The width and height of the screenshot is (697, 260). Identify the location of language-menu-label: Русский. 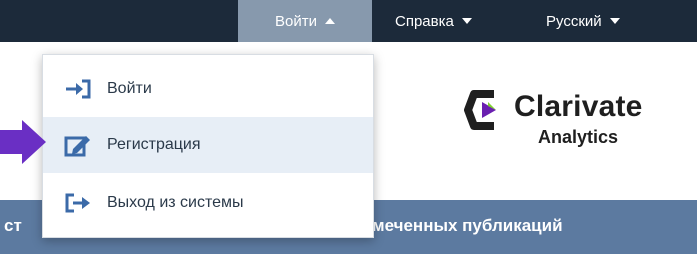
(574, 21).